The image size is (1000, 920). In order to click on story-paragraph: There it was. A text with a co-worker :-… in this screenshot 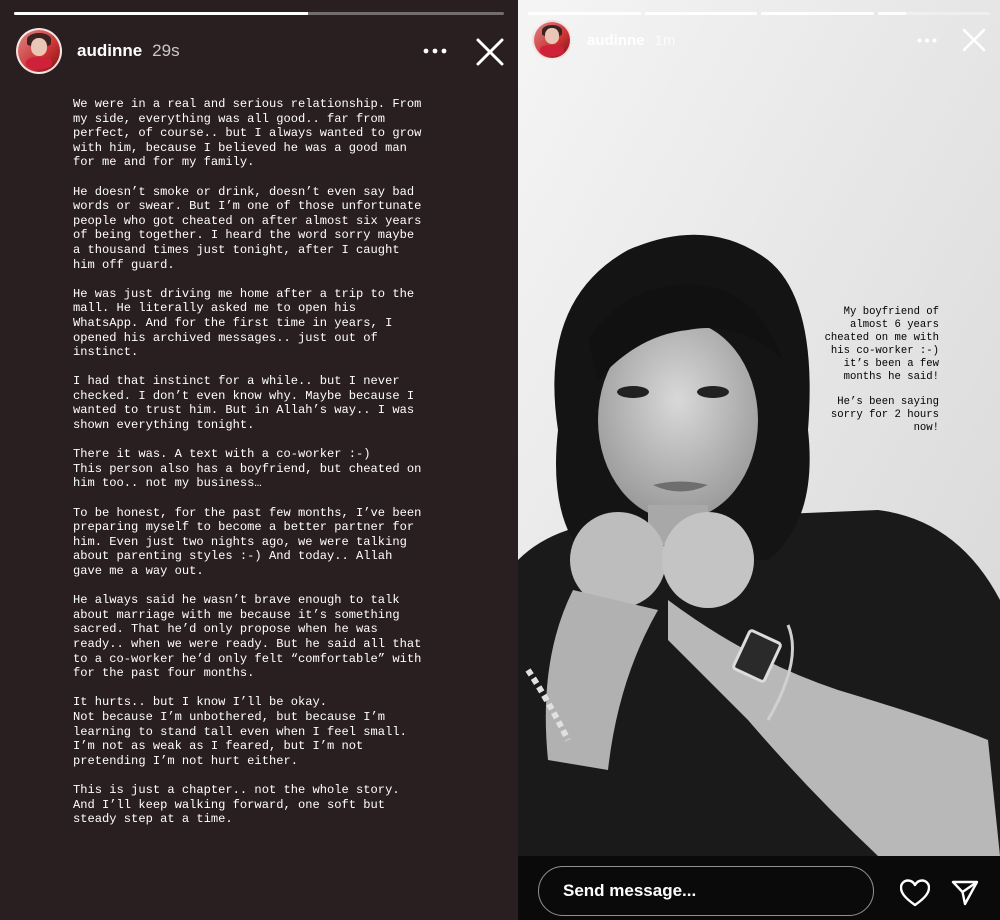, I will do `click(247, 469)`.